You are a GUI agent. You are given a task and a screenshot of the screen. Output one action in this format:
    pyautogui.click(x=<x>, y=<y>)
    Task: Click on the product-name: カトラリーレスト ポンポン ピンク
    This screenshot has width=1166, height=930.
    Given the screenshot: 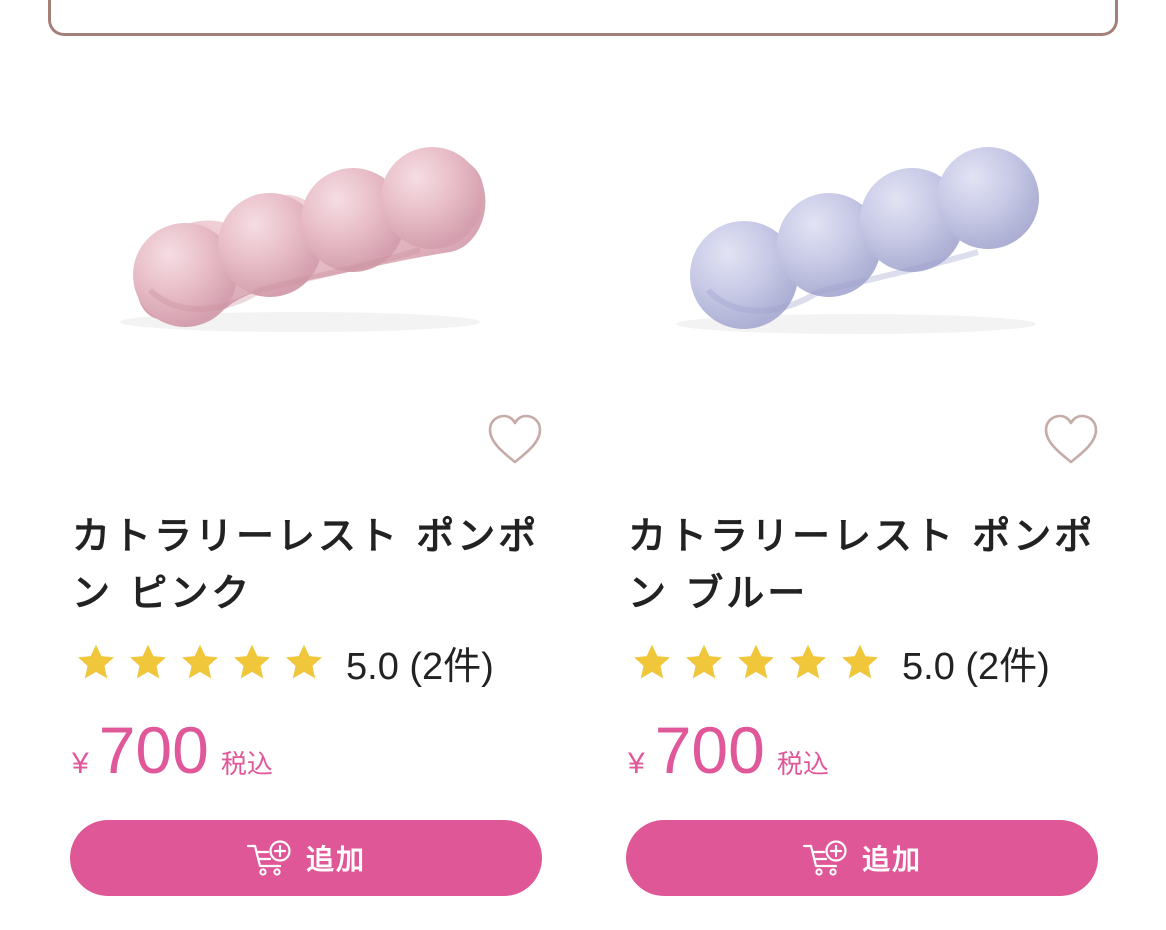 What is the action you would take?
    pyautogui.click(x=307, y=565)
    